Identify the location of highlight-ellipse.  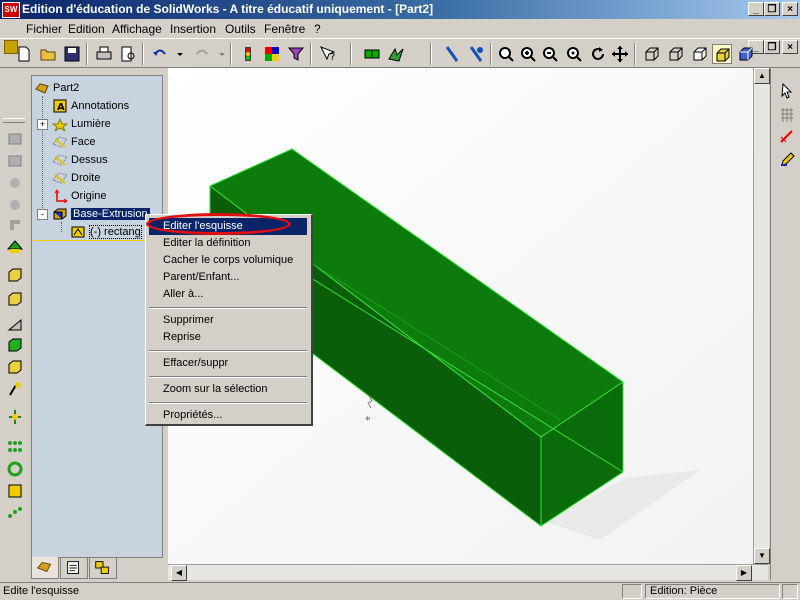
(218, 224).